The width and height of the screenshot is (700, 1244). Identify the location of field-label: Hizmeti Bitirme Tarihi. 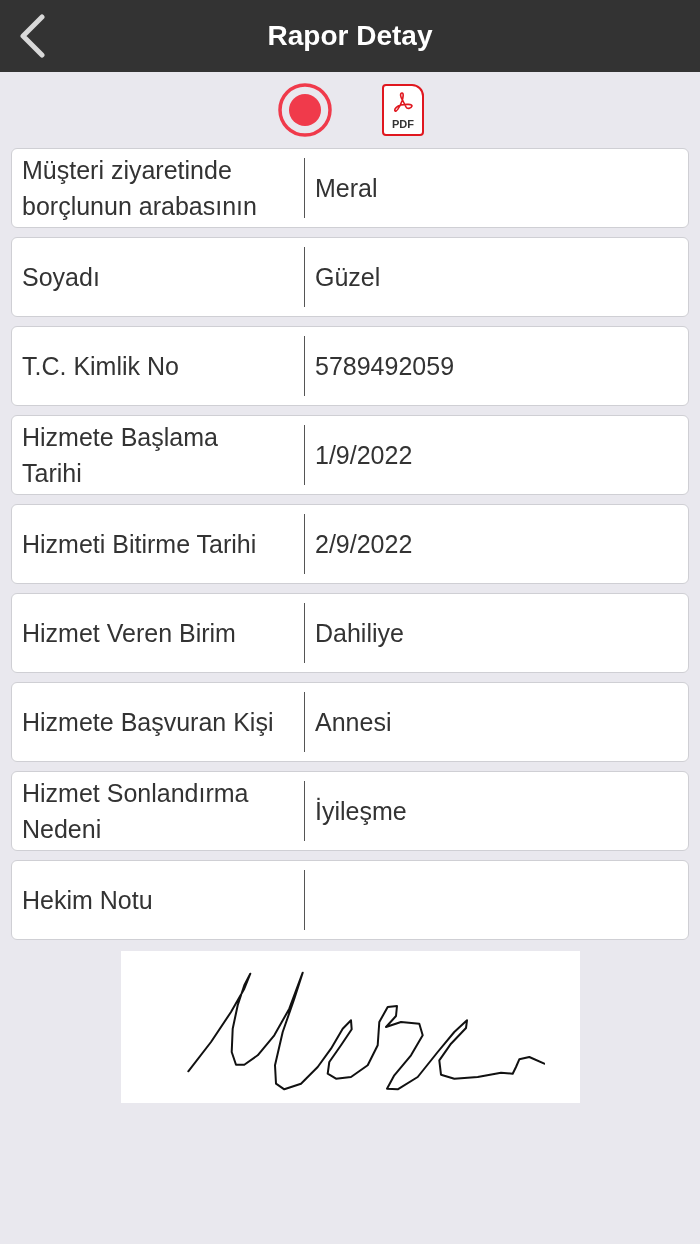
(139, 544).